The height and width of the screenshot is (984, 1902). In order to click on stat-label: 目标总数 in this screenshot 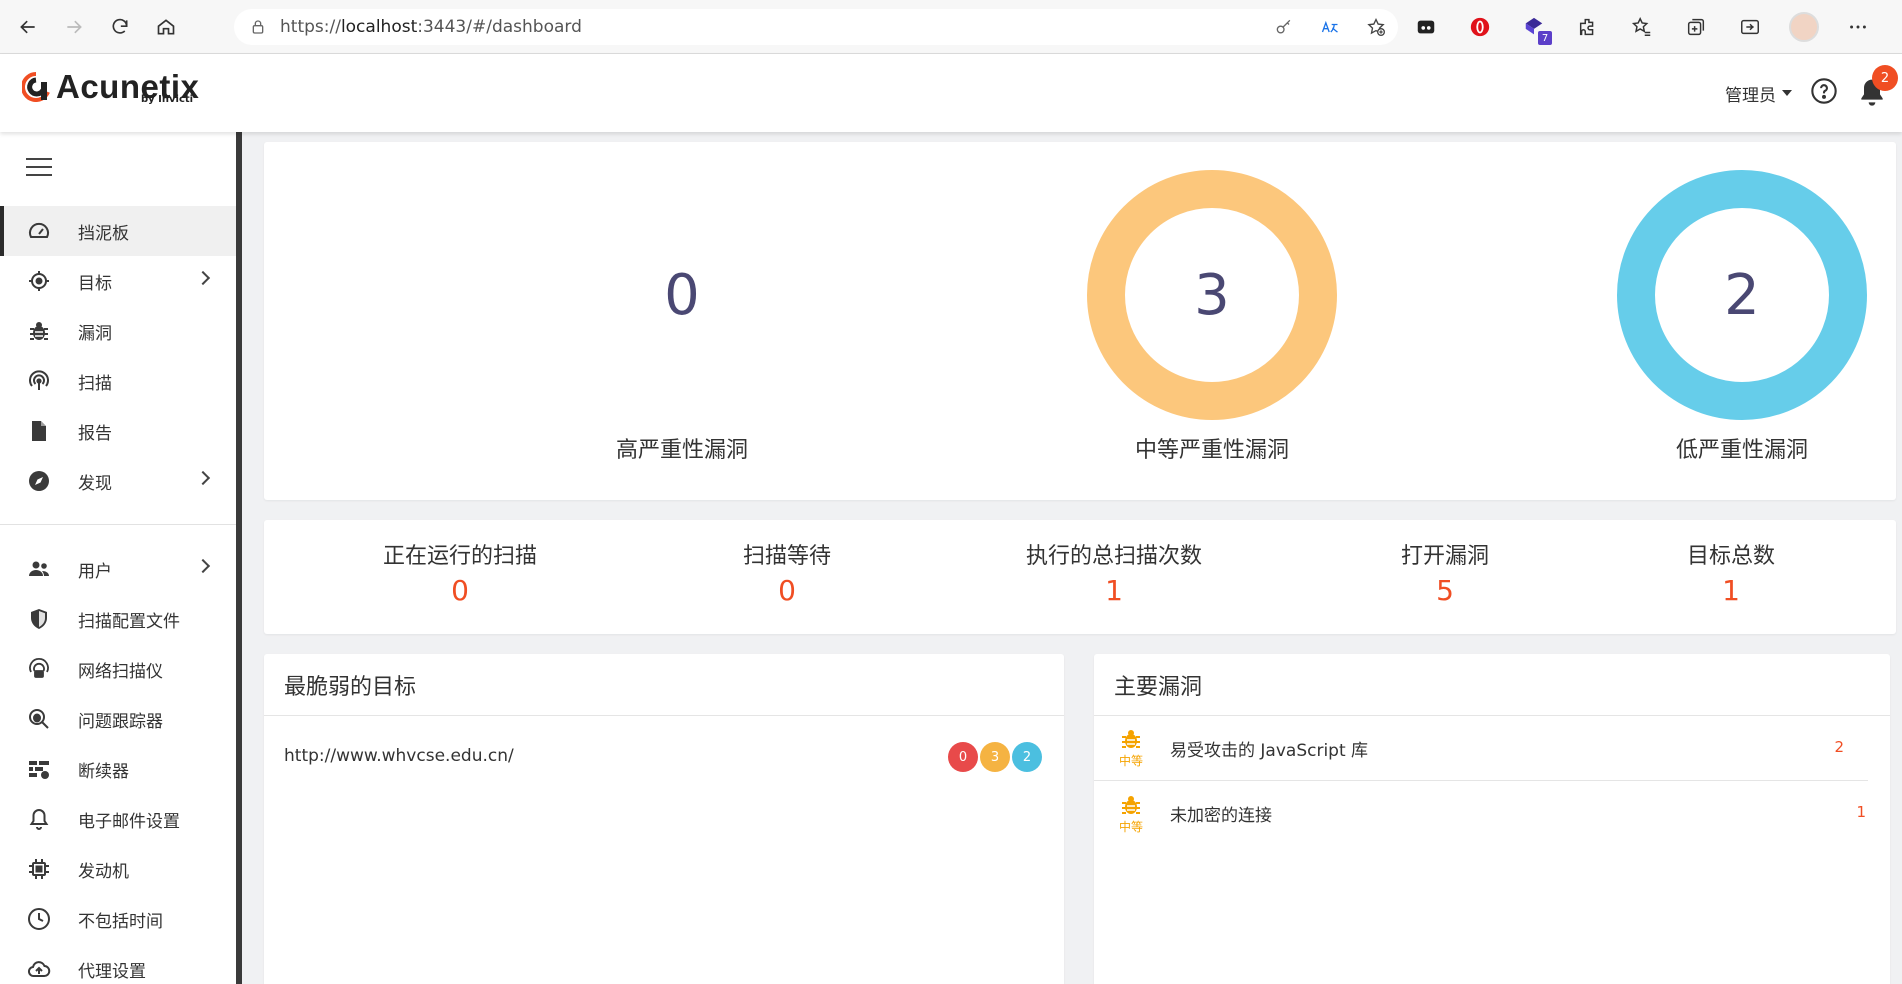, I will do `click(1730, 556)`.